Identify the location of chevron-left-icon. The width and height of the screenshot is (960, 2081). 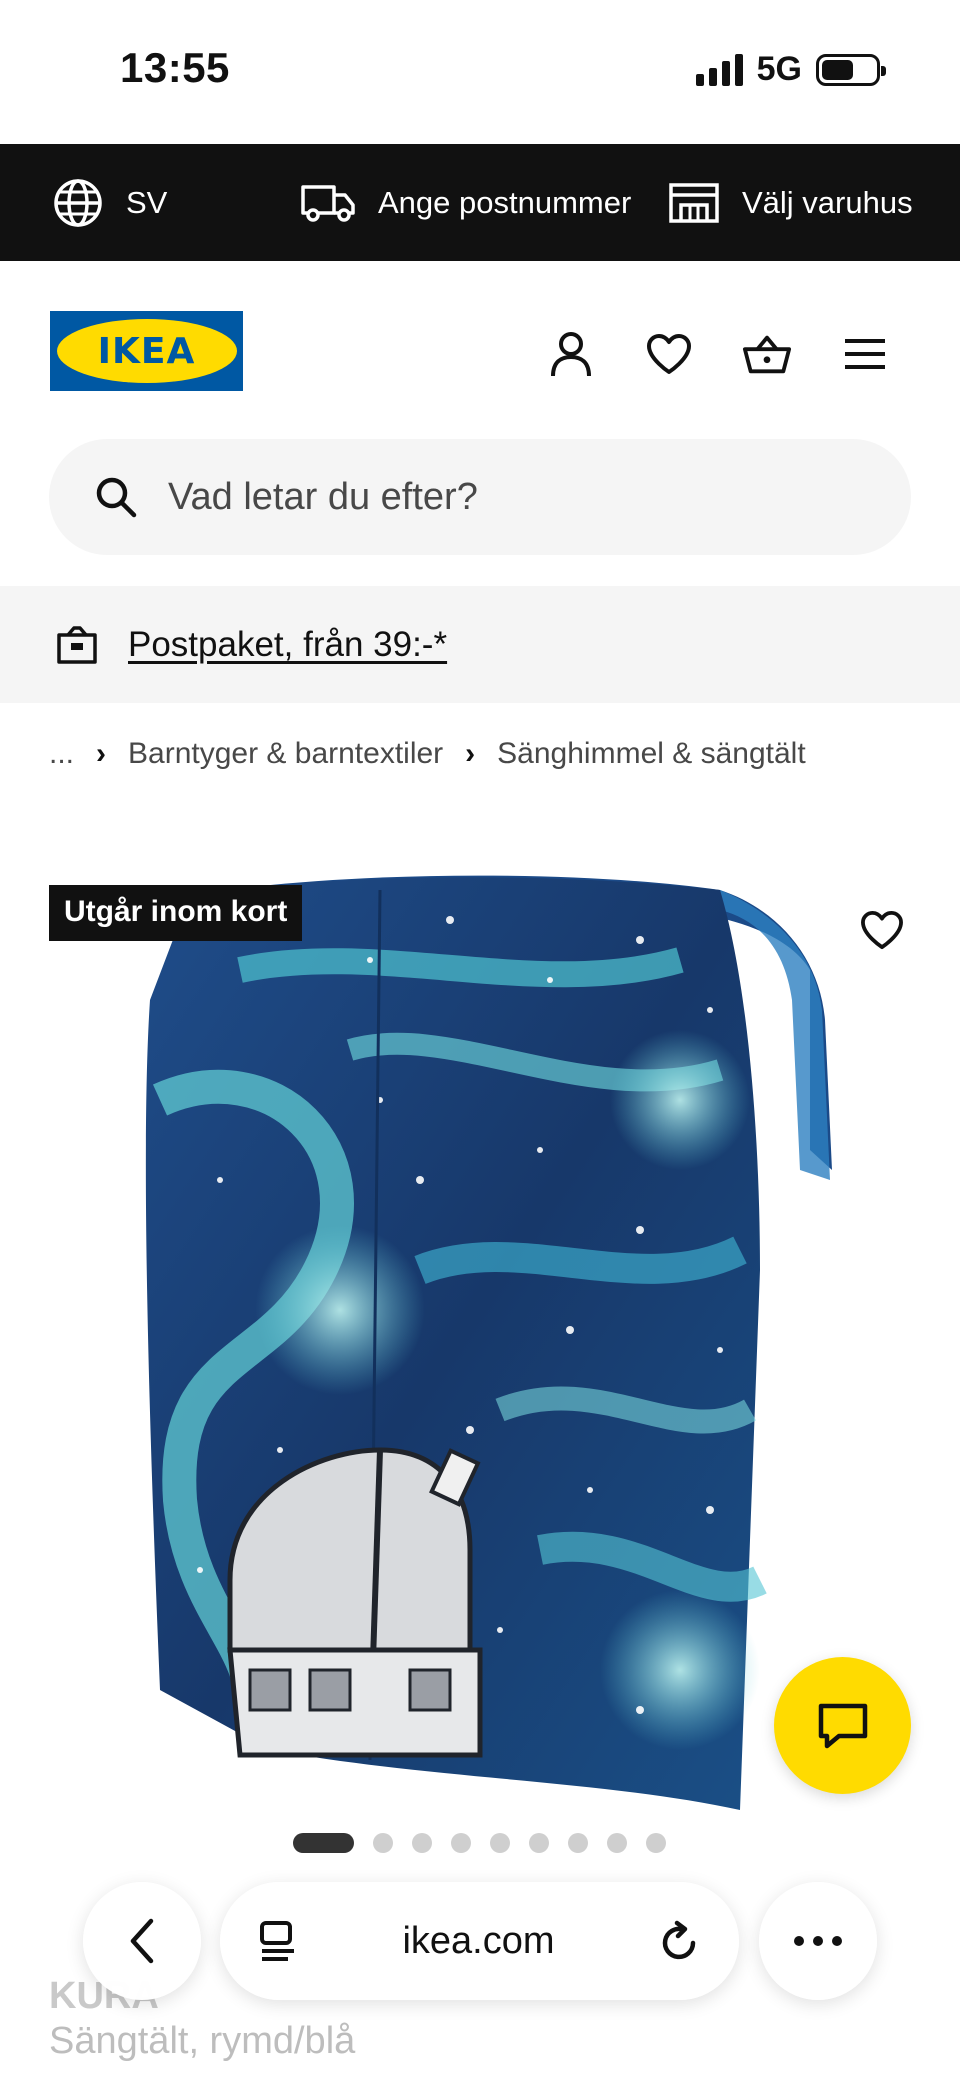
(142, 1941).